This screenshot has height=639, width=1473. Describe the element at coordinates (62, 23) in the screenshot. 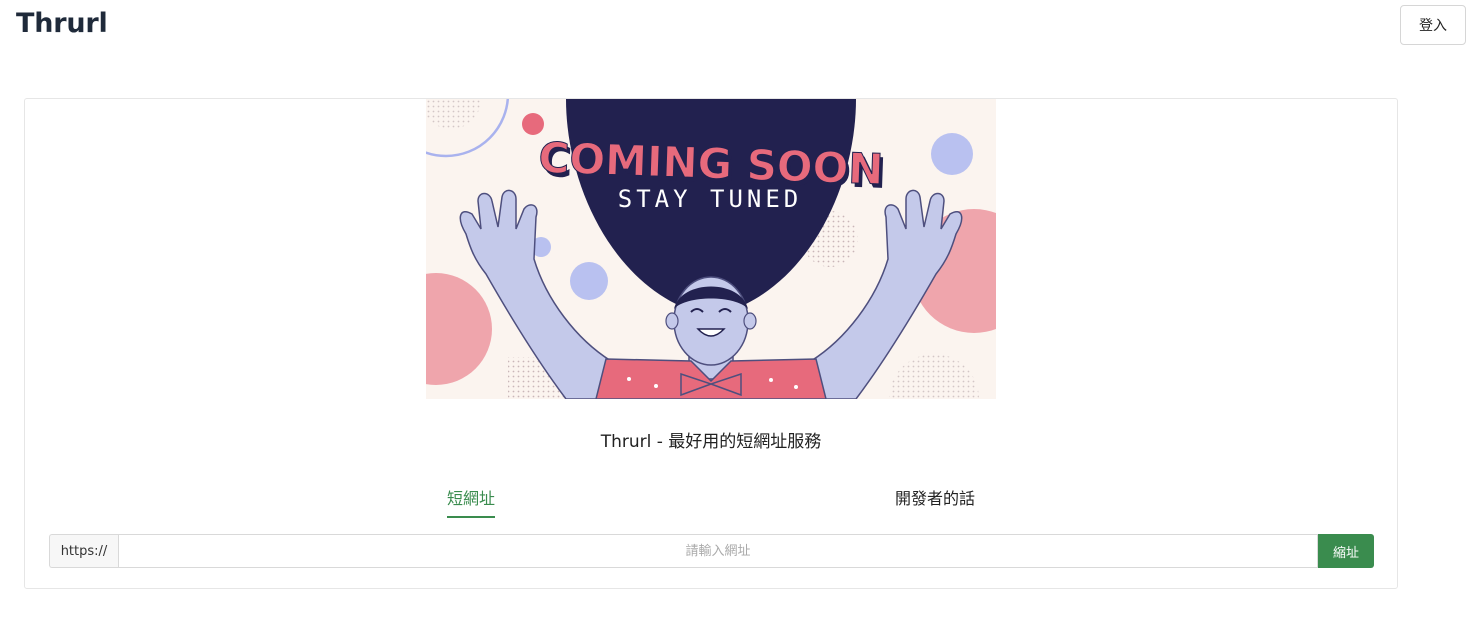

I see `brand-logo: Thrurl` at that location.